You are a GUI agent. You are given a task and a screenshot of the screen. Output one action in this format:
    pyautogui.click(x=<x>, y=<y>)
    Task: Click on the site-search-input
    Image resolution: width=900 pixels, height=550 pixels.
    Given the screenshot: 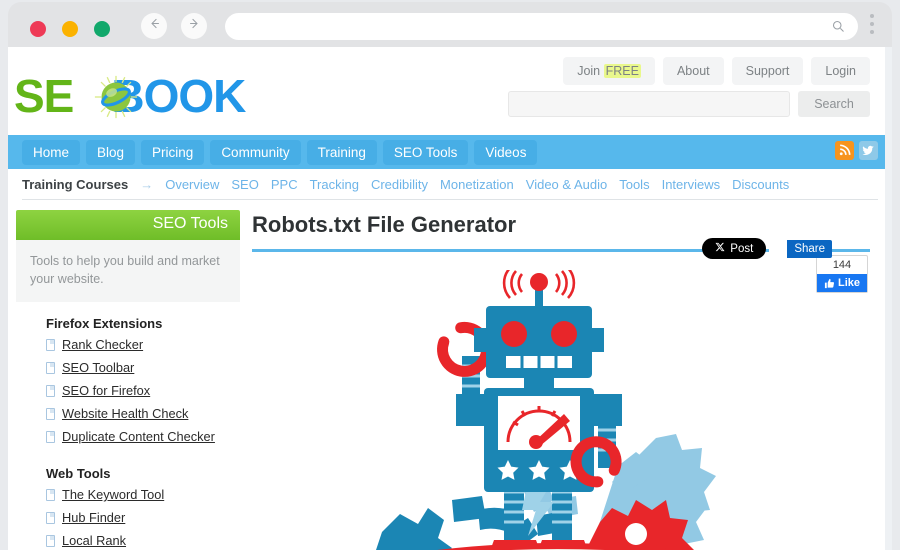 What is the action you would take?
    pyautogui.click(x=649, y=104)
    